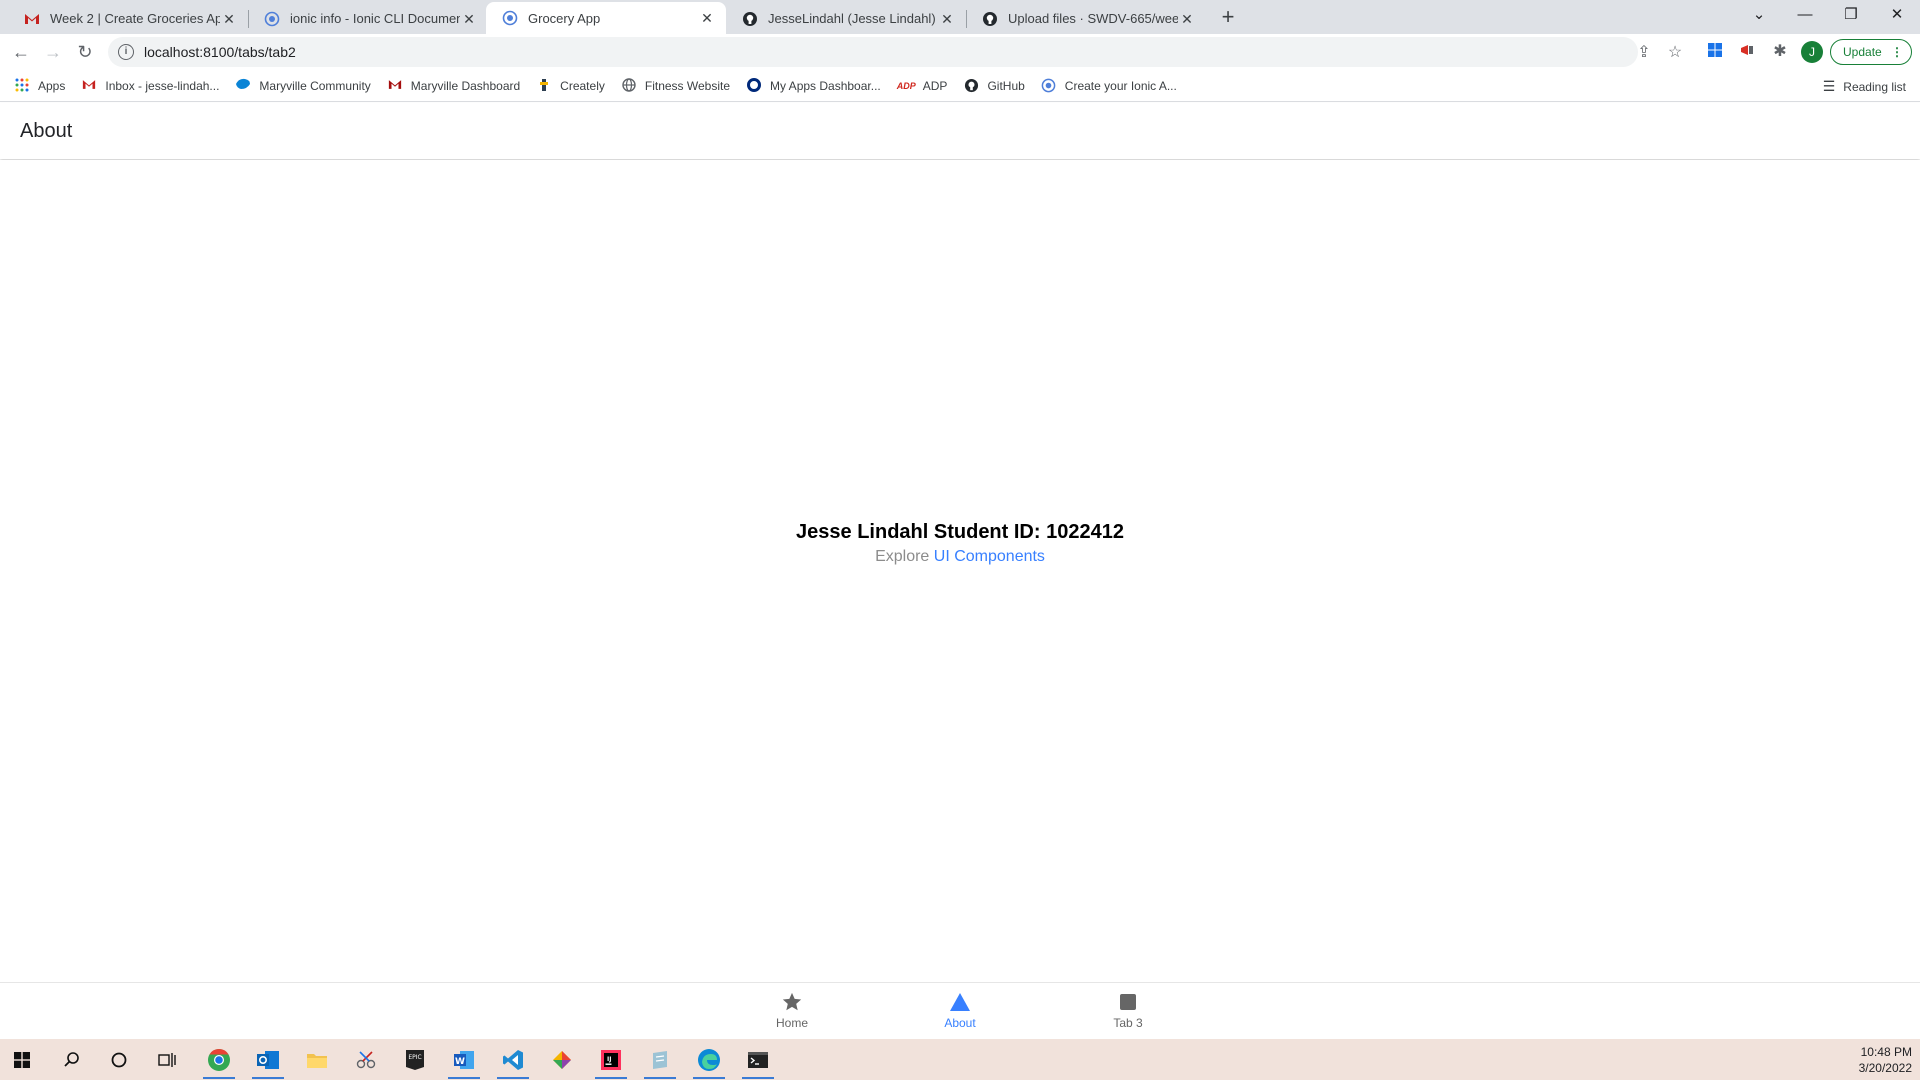 The image size is (1920, 1080). What do you see at coordinates (562, 1060) in the screenshot?
I see `figma-like-app-icon` at bounding box center [562, 1060].